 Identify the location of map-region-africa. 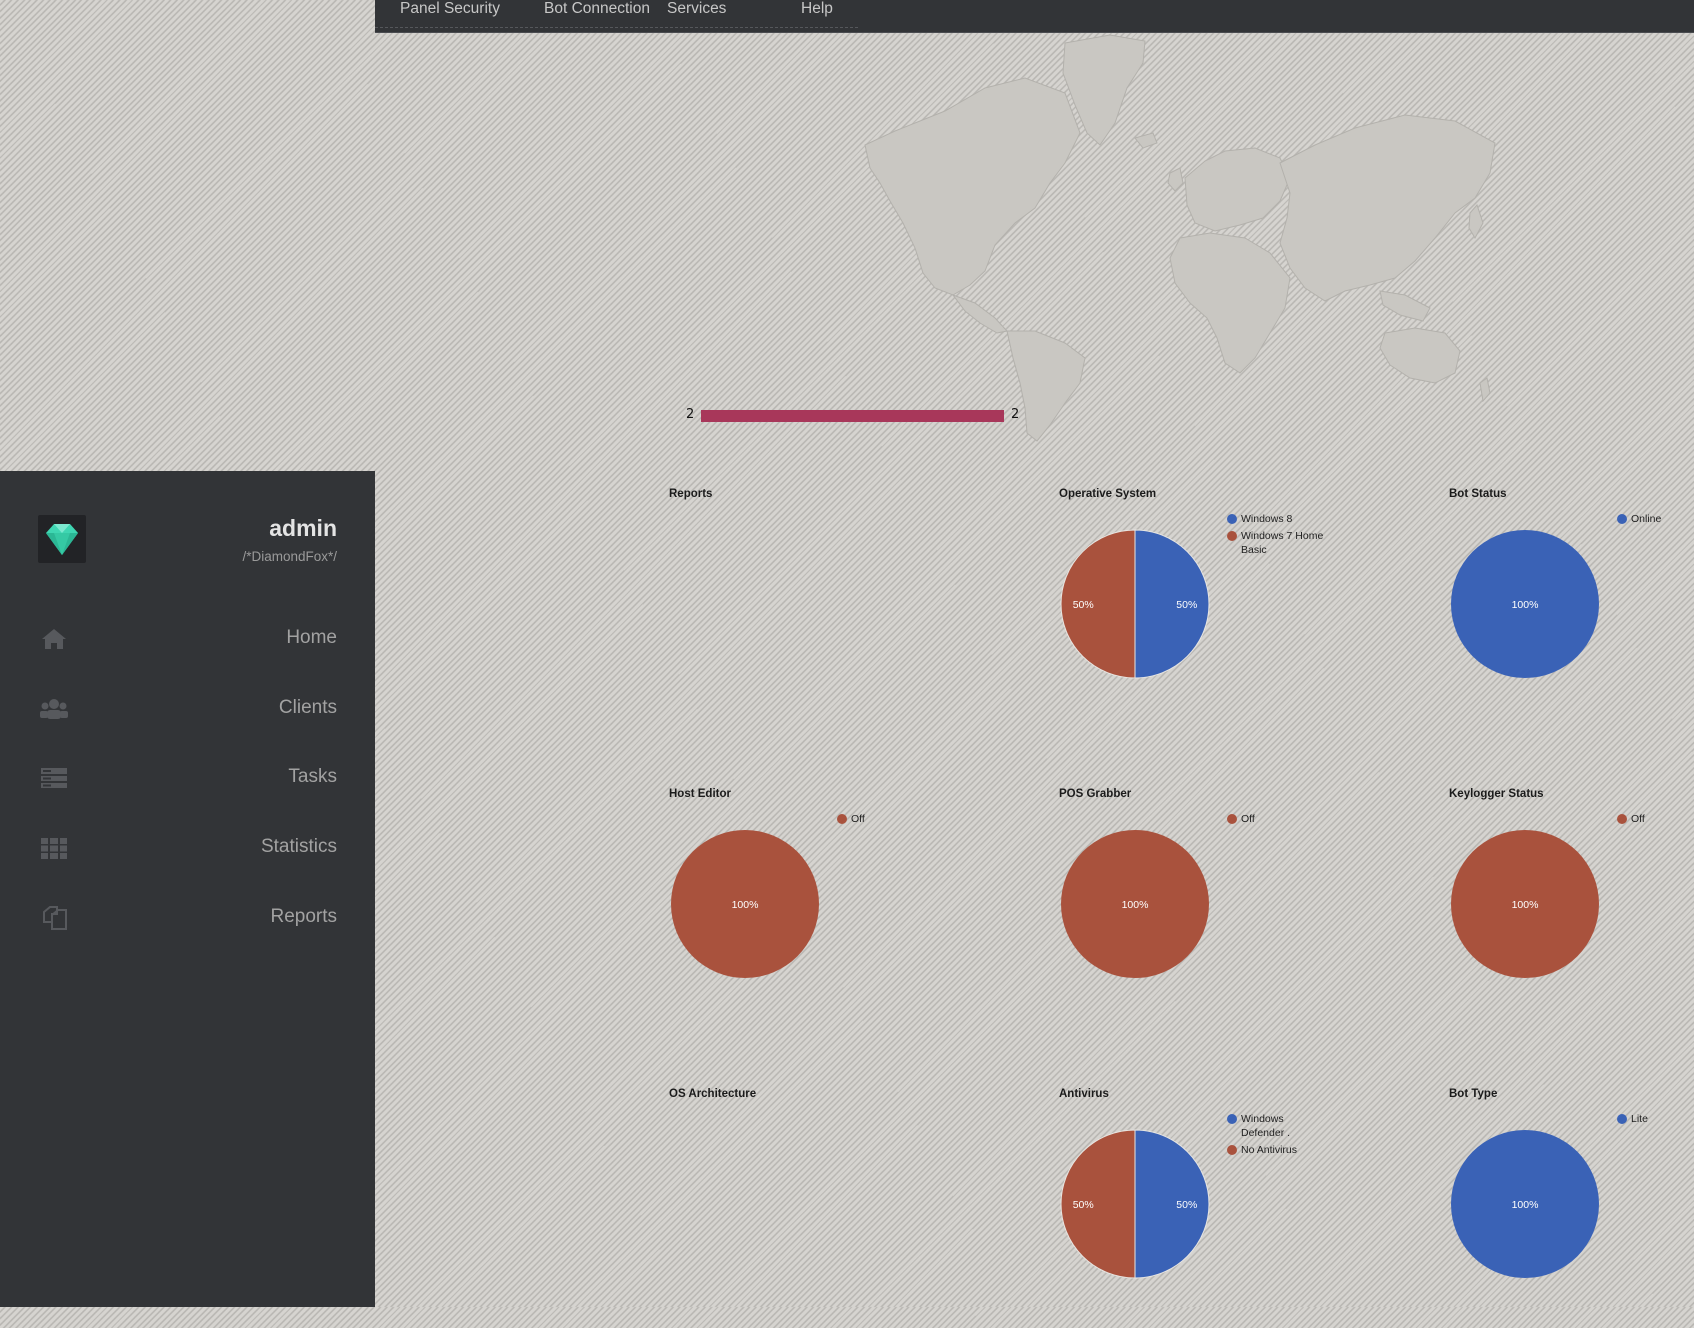
(1230, 303).